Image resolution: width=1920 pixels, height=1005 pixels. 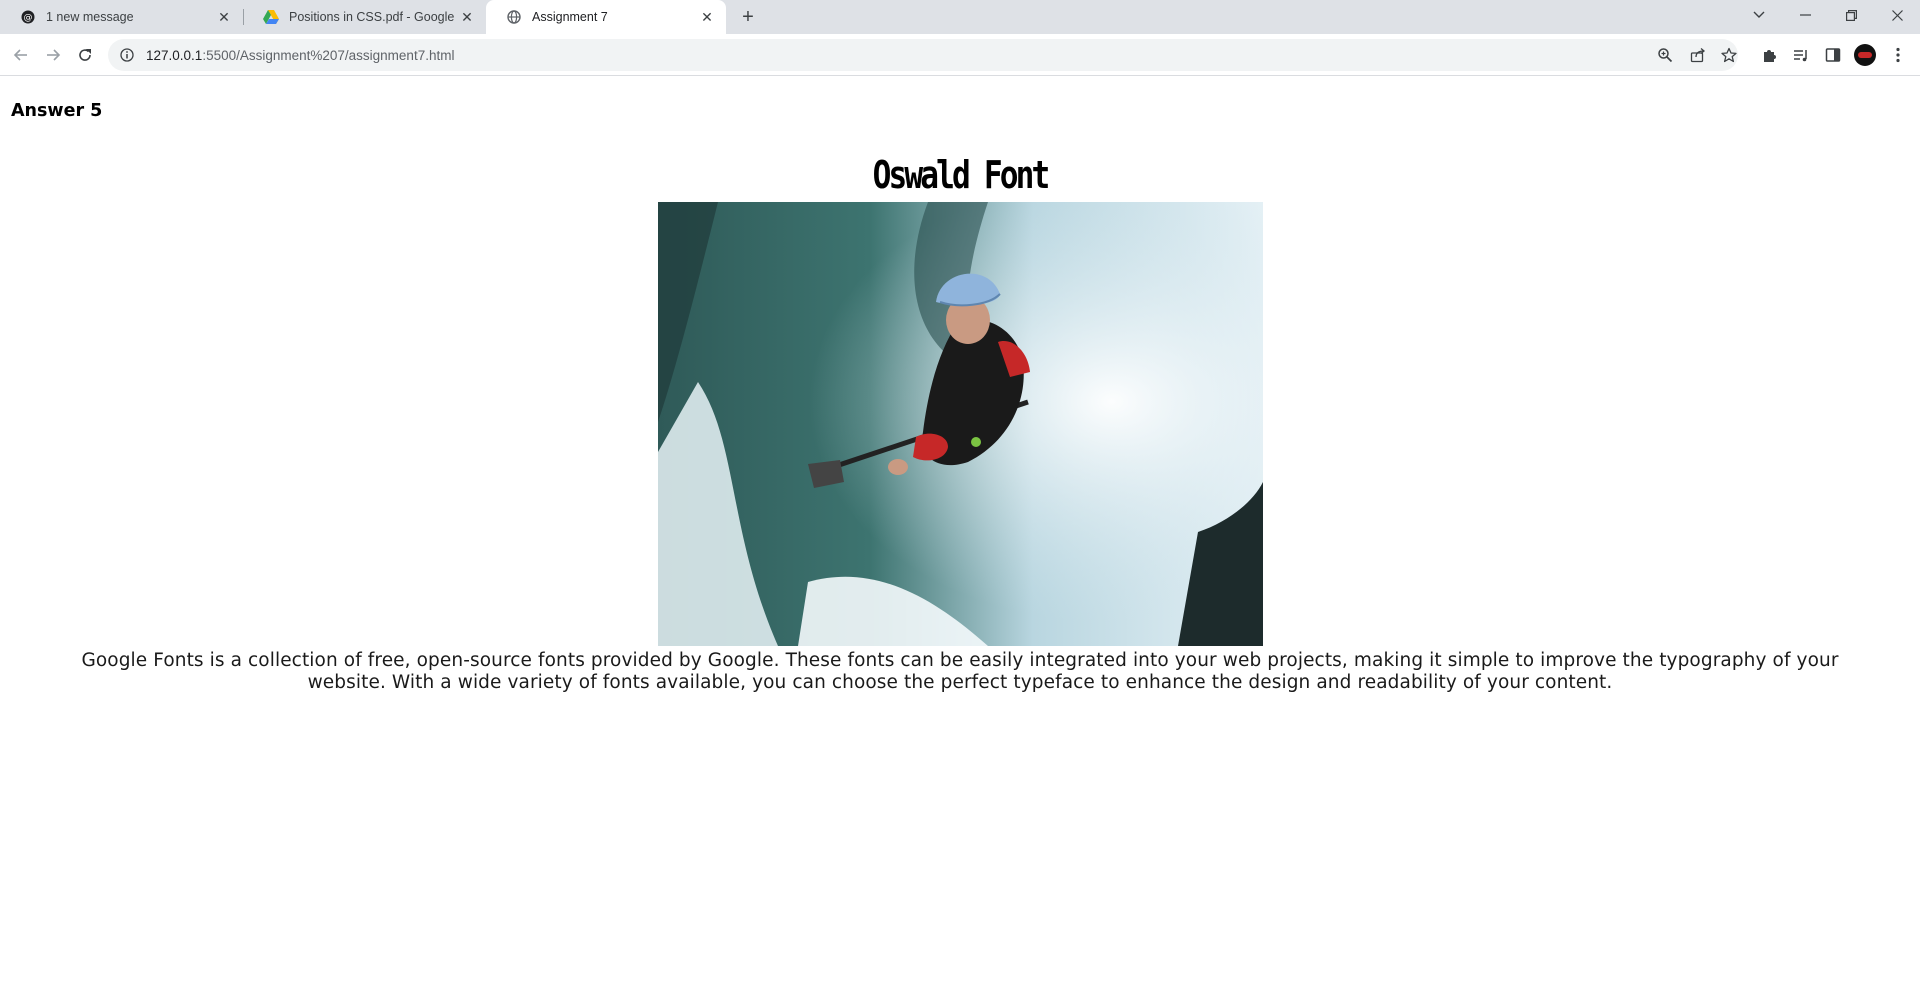 I want to click on tab-title: Positions in CSS.pdf - Google Dr, so click(x=373, y=17).